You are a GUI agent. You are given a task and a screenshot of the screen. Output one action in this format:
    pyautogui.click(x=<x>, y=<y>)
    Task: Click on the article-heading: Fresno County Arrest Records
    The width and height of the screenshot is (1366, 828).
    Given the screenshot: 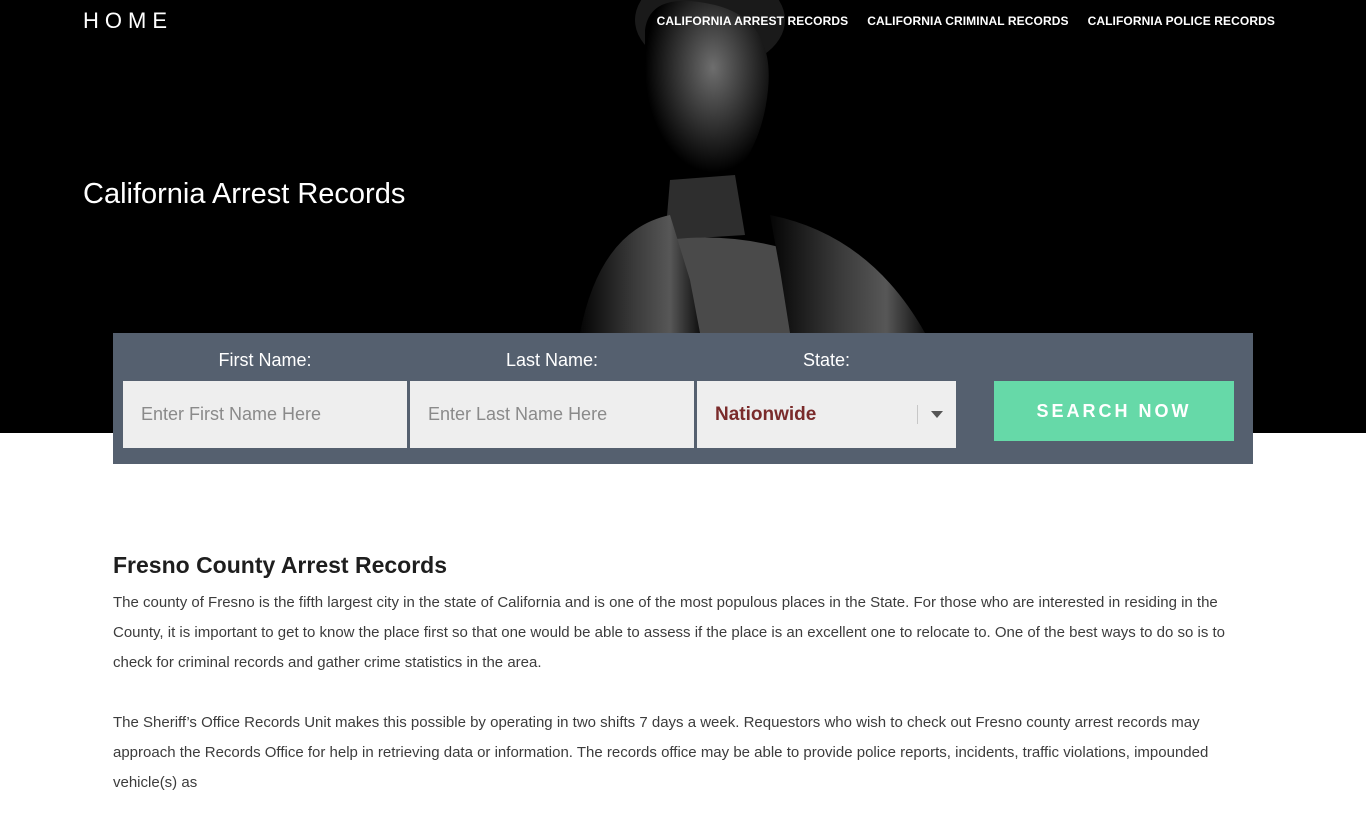 What is the action you would take?
    pyautogui.click(x=280, y=565)
    